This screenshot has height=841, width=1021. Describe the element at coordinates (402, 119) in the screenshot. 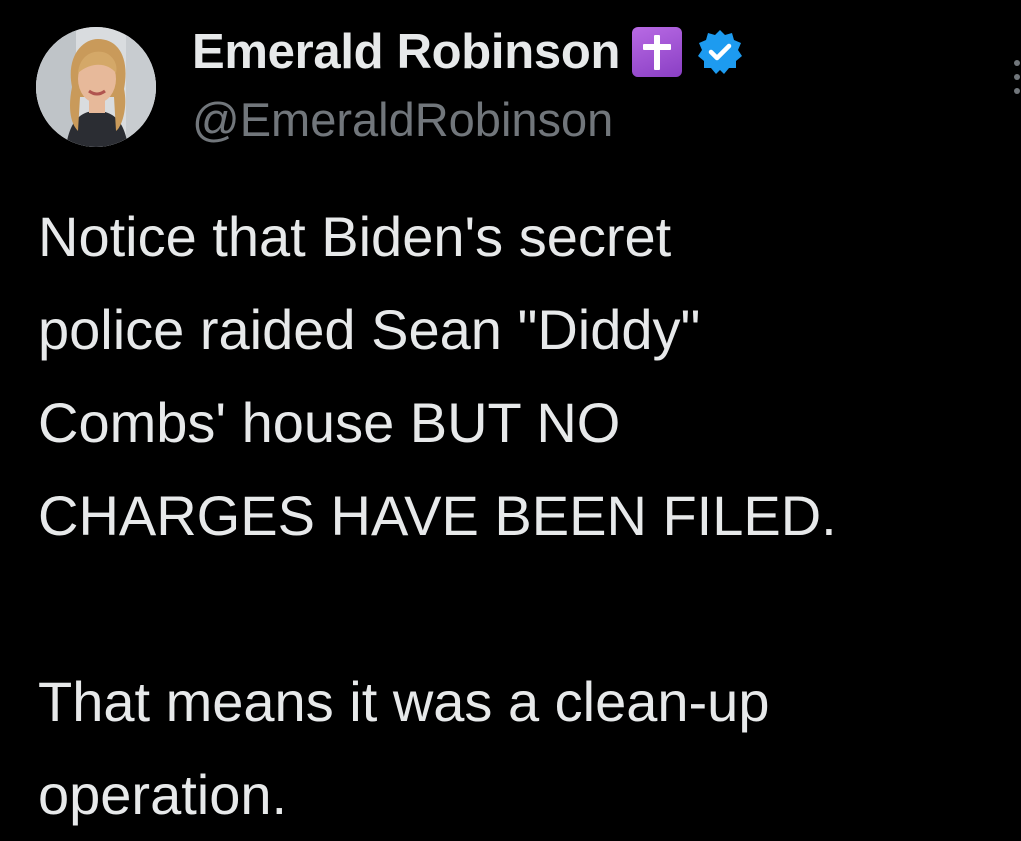

I see `author-handle: @EmeraldRobinson` at that location.